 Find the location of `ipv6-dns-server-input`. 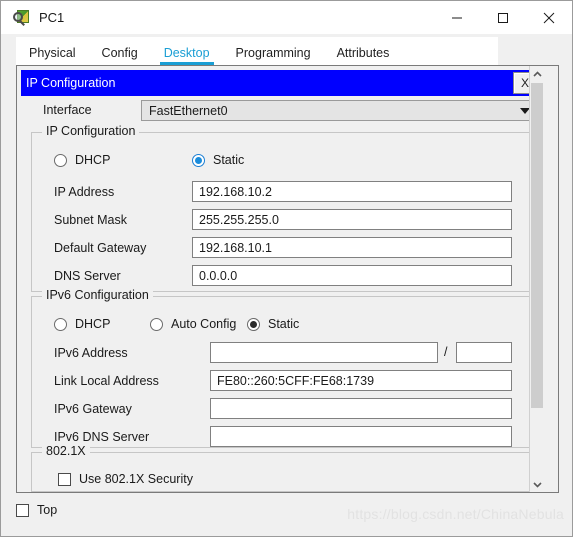

ipv6-dns-server-input is located at coordinates (361, 436).